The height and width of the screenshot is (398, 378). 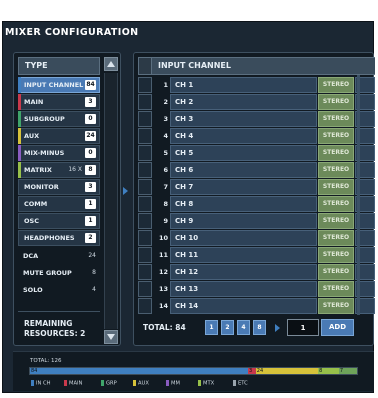 What do you see at coordinates (90, 170) in the screenshot?
I see `type-item-count: 8` at bounding box center [90, 170].